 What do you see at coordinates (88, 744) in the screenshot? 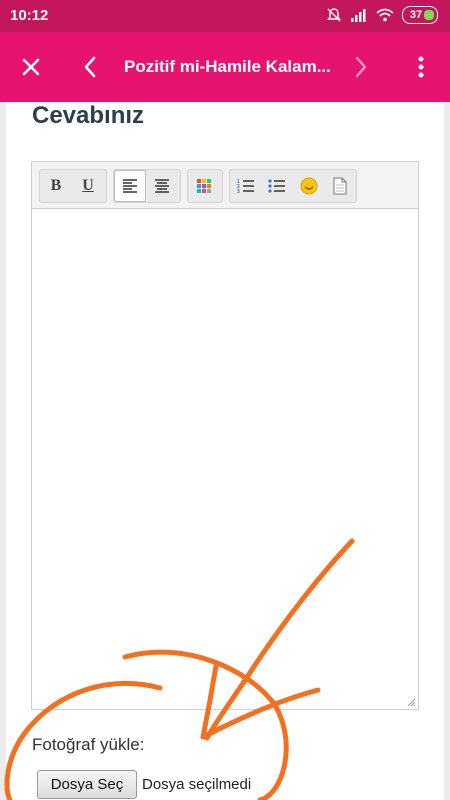
I see `photo-upload-label: Fotoğraf yükle:` at bounding box center [88, 744].